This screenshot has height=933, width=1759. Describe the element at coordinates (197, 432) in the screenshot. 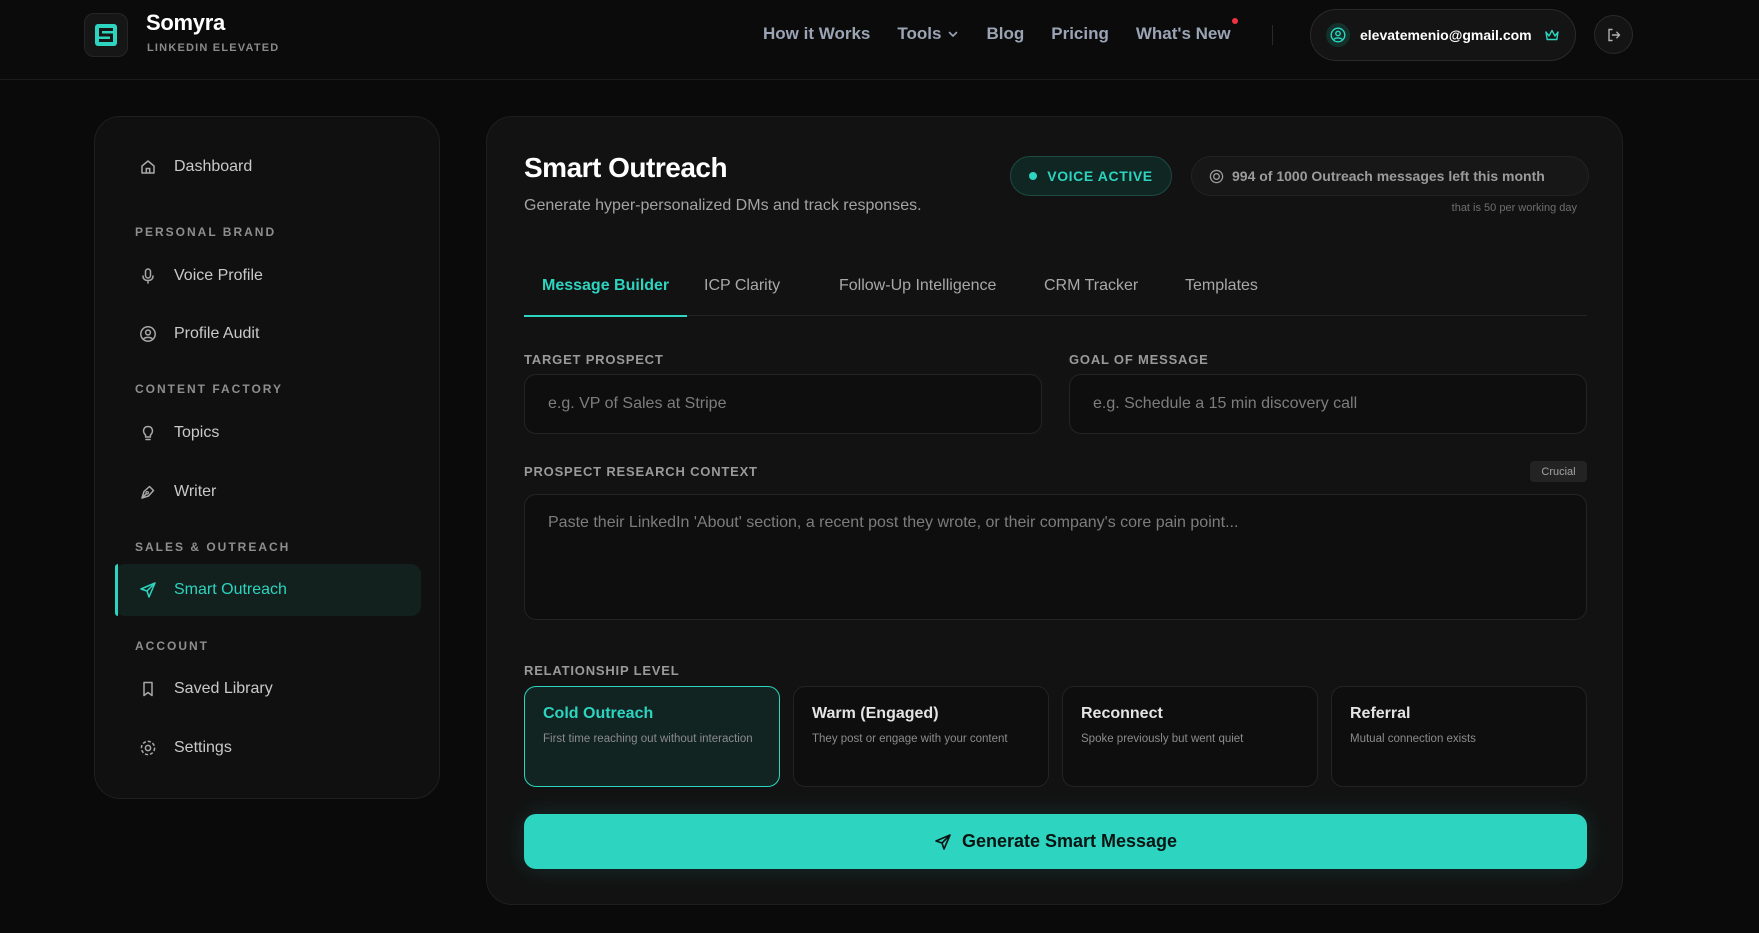

I see `sidebar-item-label: Topics` at that location.